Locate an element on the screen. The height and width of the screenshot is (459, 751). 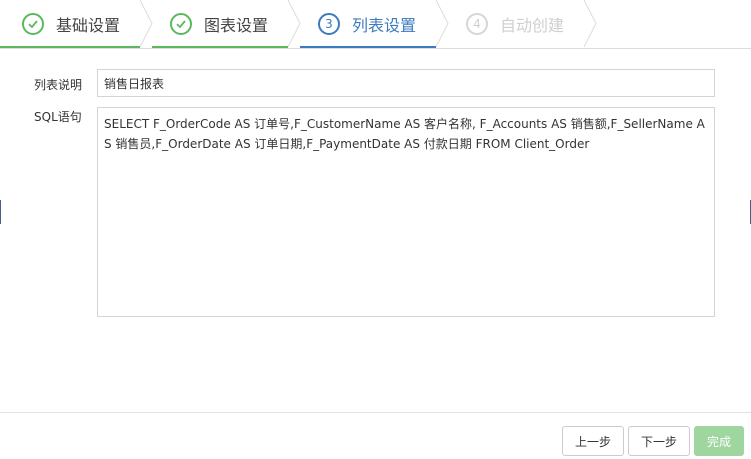
step-number-icon: 4 is located at coordinates (477, 23).